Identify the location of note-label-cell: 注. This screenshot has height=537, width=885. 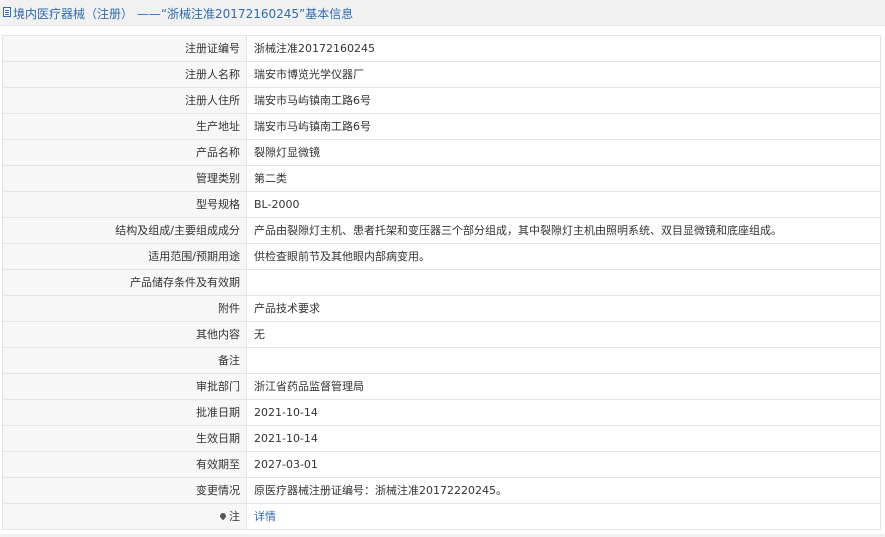
(124, 516).